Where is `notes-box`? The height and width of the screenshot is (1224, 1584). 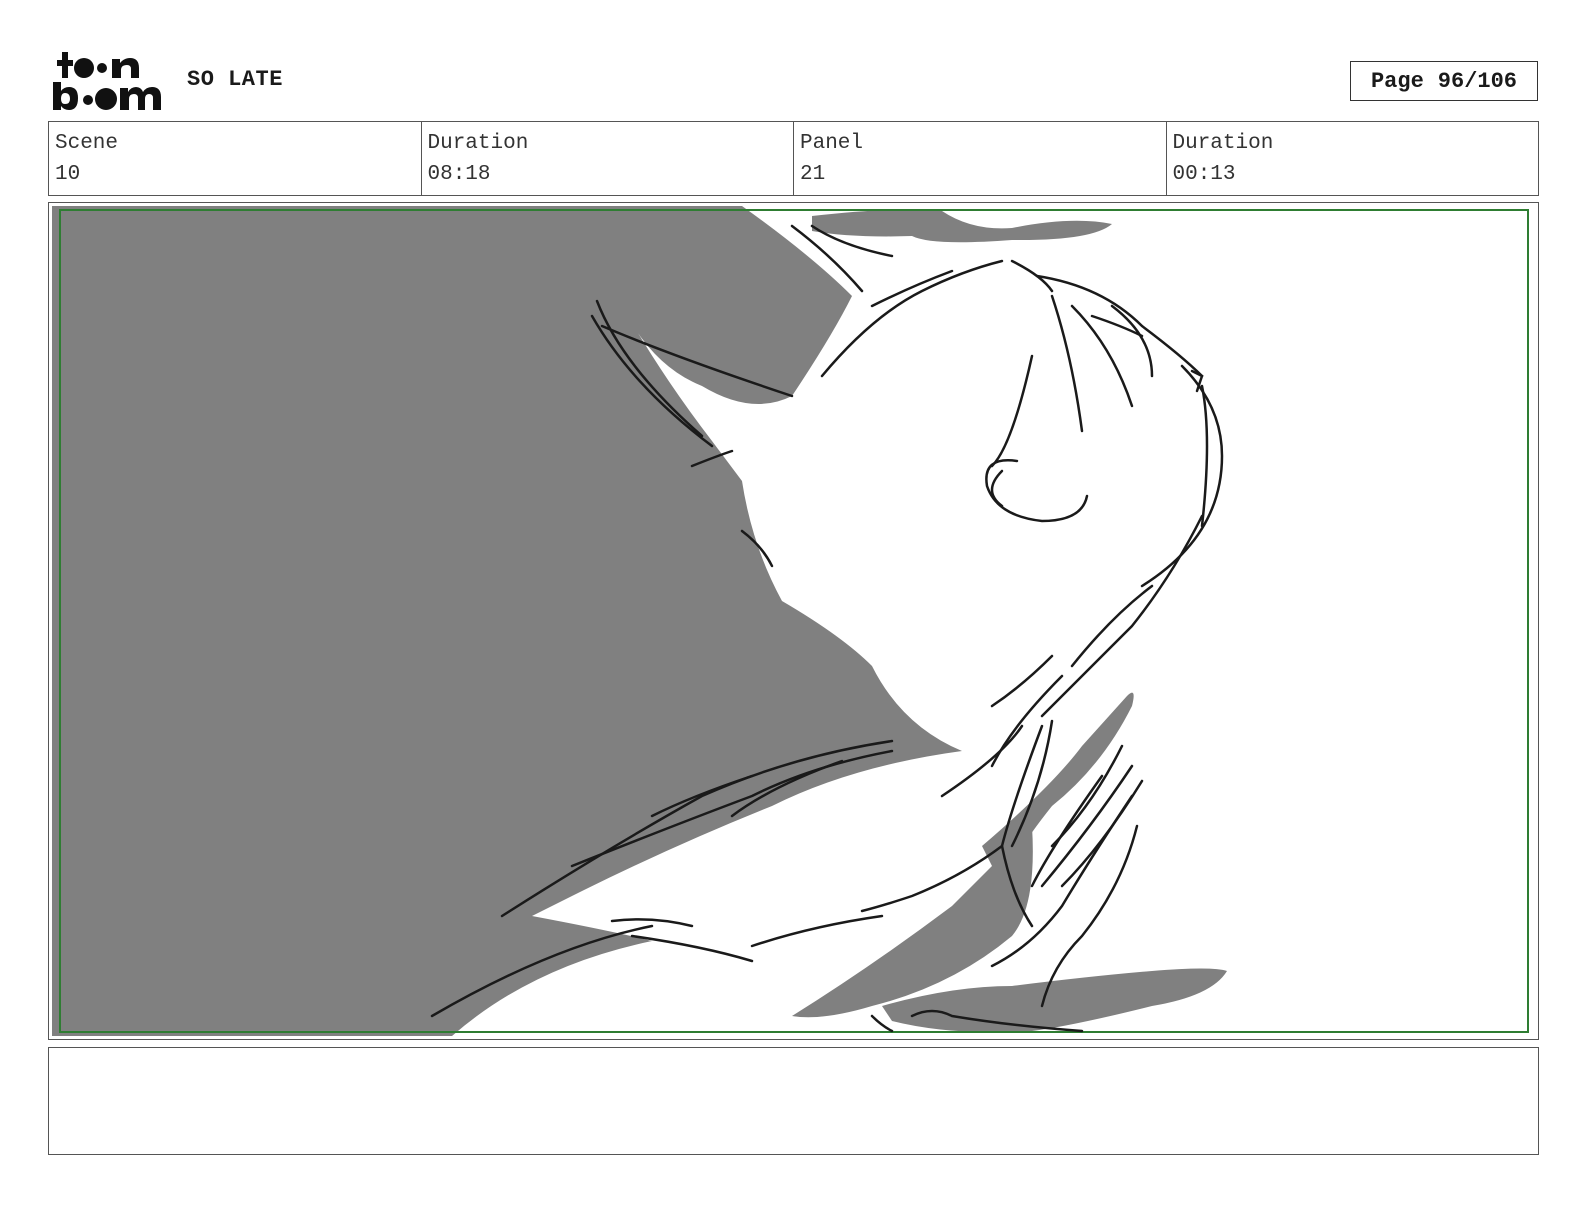 notes-box is located at coordinates (793, 1101).